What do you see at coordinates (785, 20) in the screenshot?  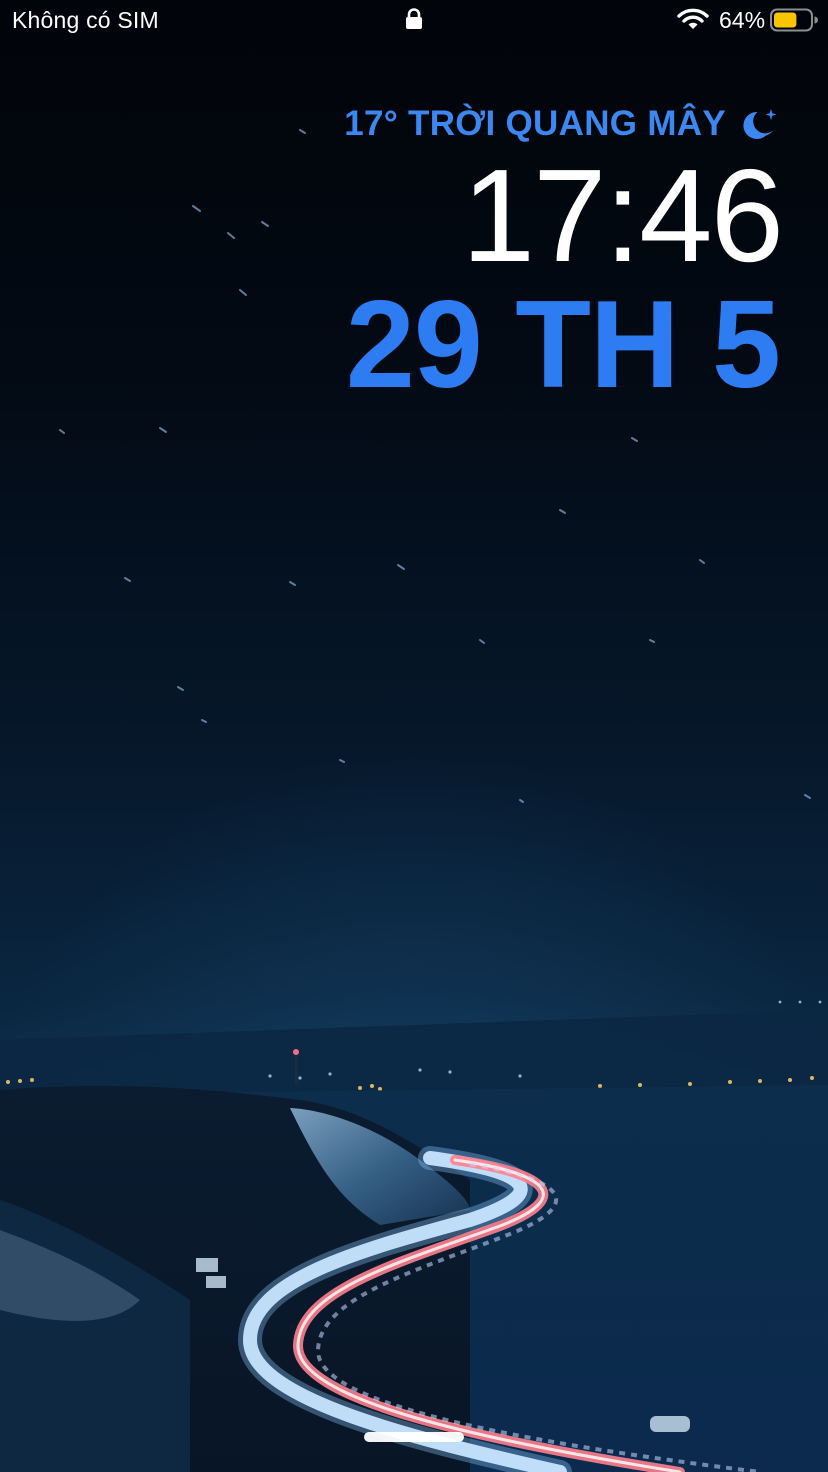 I see `battery-fill` at bounding box center [785, 20].